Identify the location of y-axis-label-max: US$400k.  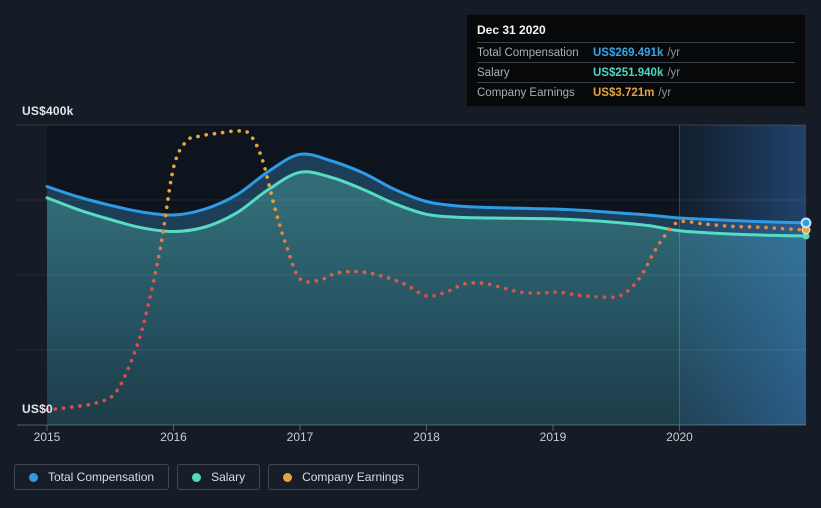
(48, 111).